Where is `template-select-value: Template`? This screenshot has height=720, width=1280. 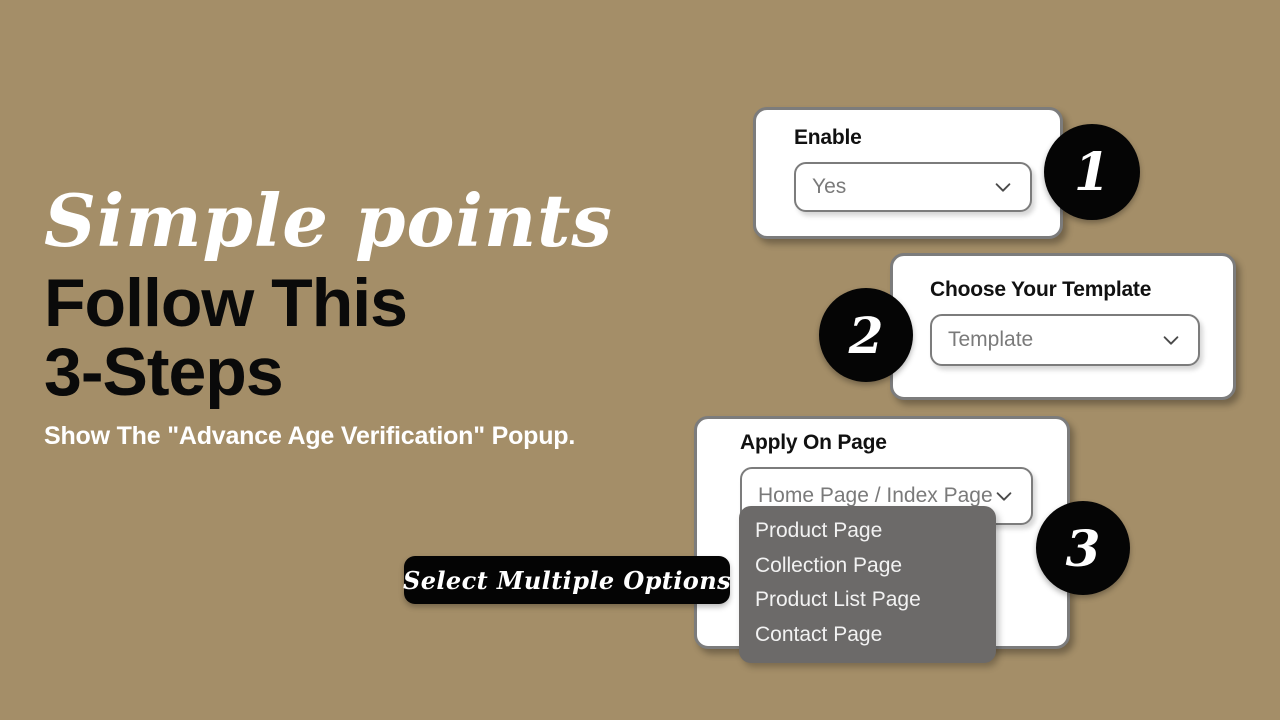
template-select-value: Template is located at coordinates (991, 339).